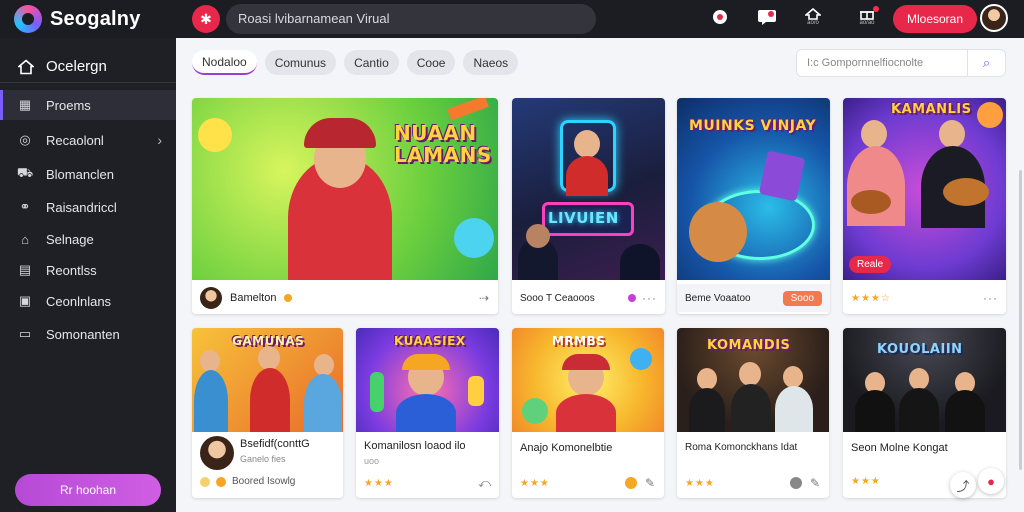 The height and width of the screenshot is (512, 1024). Describe the element at coordinates (300, 62) in the screenshot. I see `tab-comunus: Comunus` at that location.